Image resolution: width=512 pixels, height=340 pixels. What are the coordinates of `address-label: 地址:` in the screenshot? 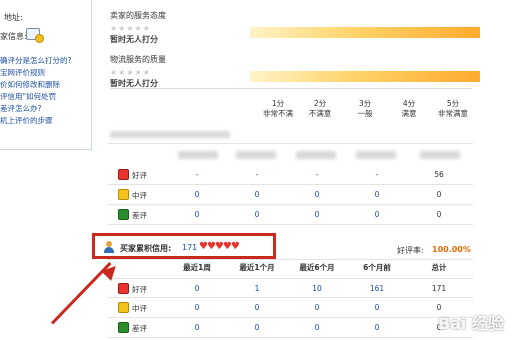 It's located at (13, 17).